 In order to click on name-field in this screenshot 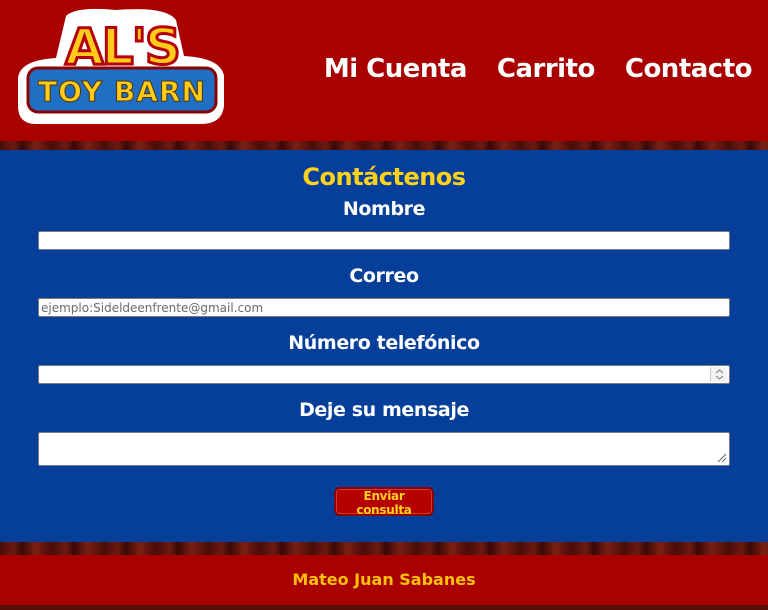, I will do `click(384, 240)`.